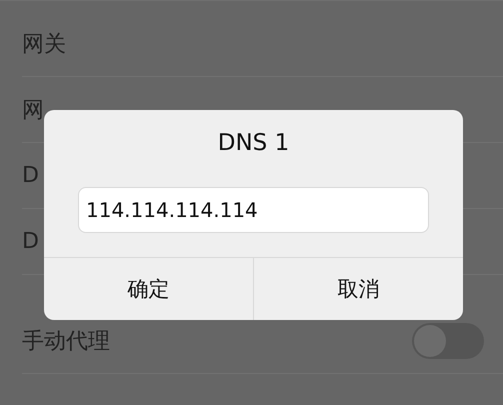 The width and height of the screenshot is (503, 405). Describe the element at coordinates (448, 340) in the screenshot. I see `toggle-switch` at that location.